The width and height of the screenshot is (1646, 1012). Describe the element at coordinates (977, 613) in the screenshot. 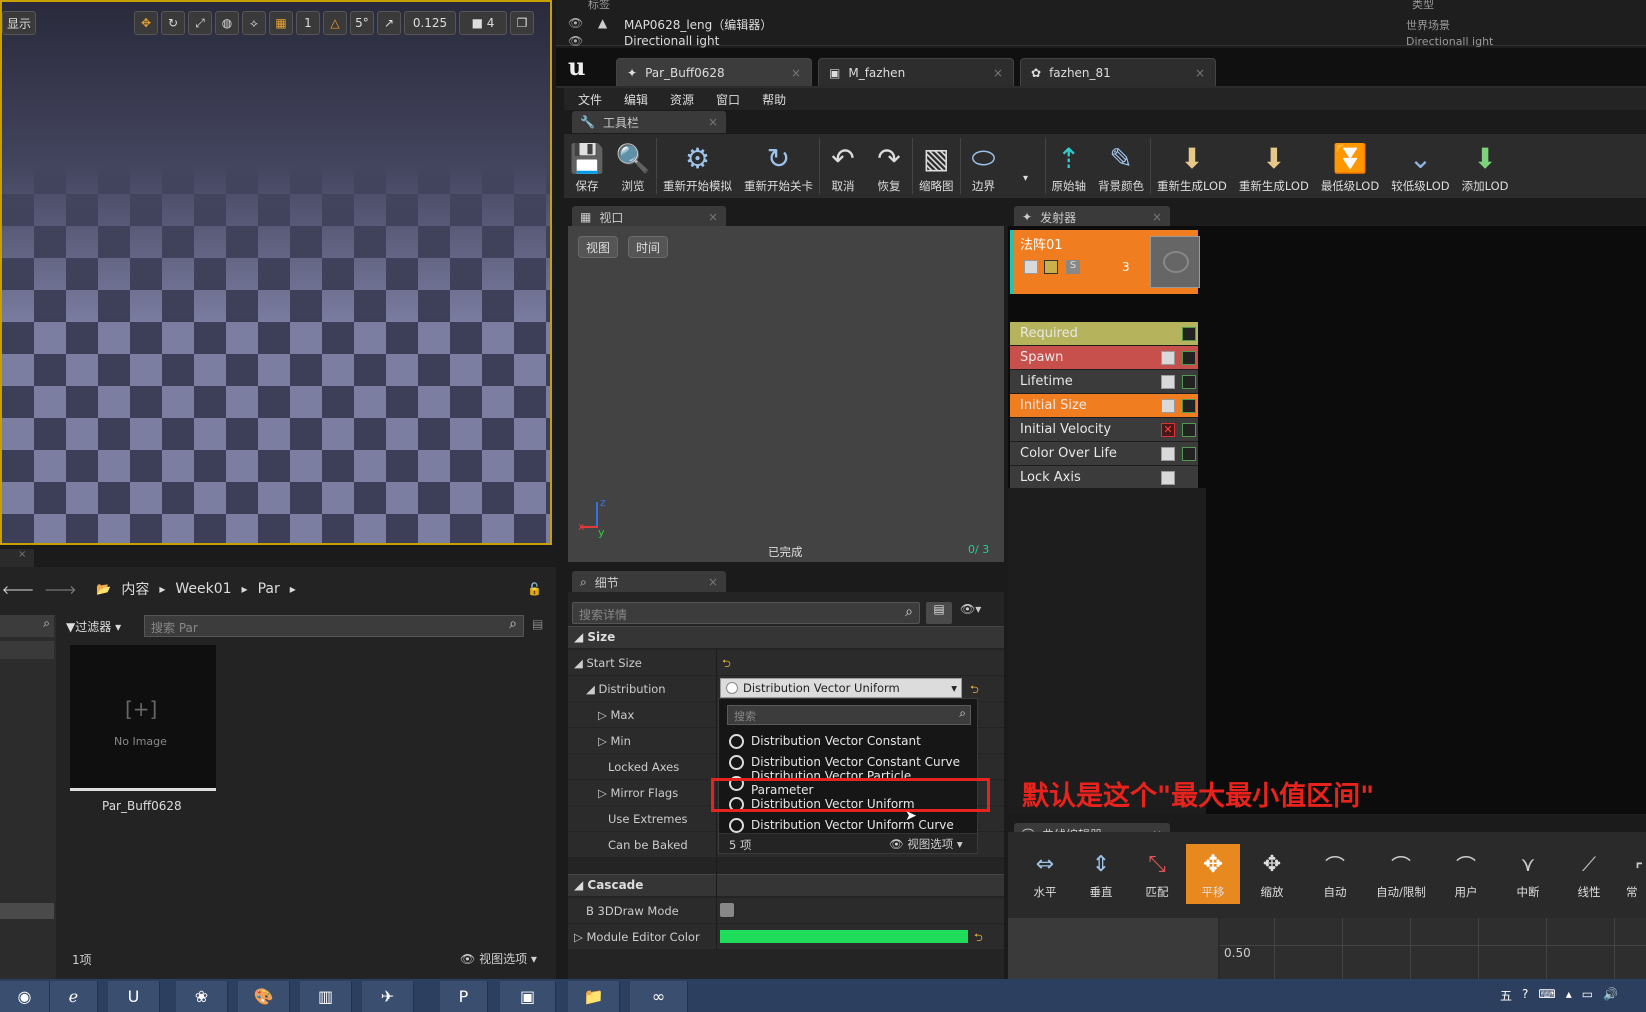

I see `eye-icon: 👁▾` at that location.